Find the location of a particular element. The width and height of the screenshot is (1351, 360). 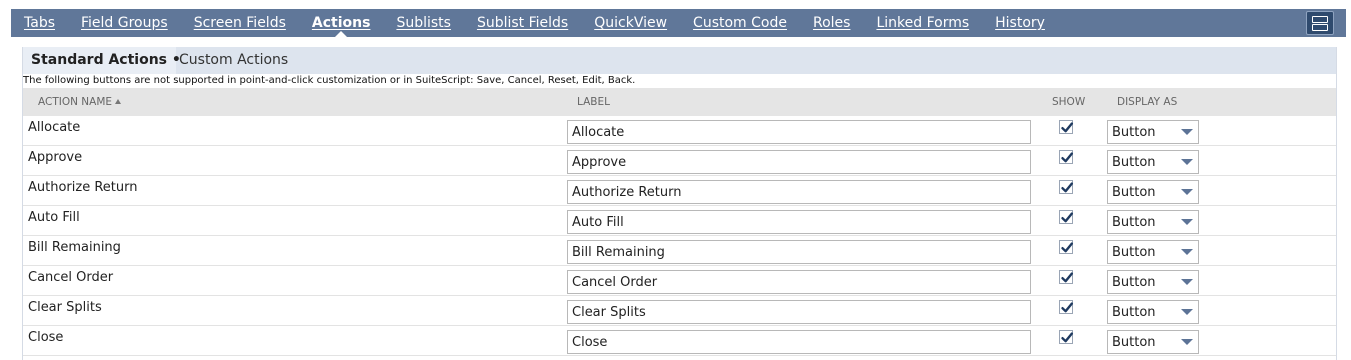

column-header-show: SHOW is located at coordinates (1069, 102).